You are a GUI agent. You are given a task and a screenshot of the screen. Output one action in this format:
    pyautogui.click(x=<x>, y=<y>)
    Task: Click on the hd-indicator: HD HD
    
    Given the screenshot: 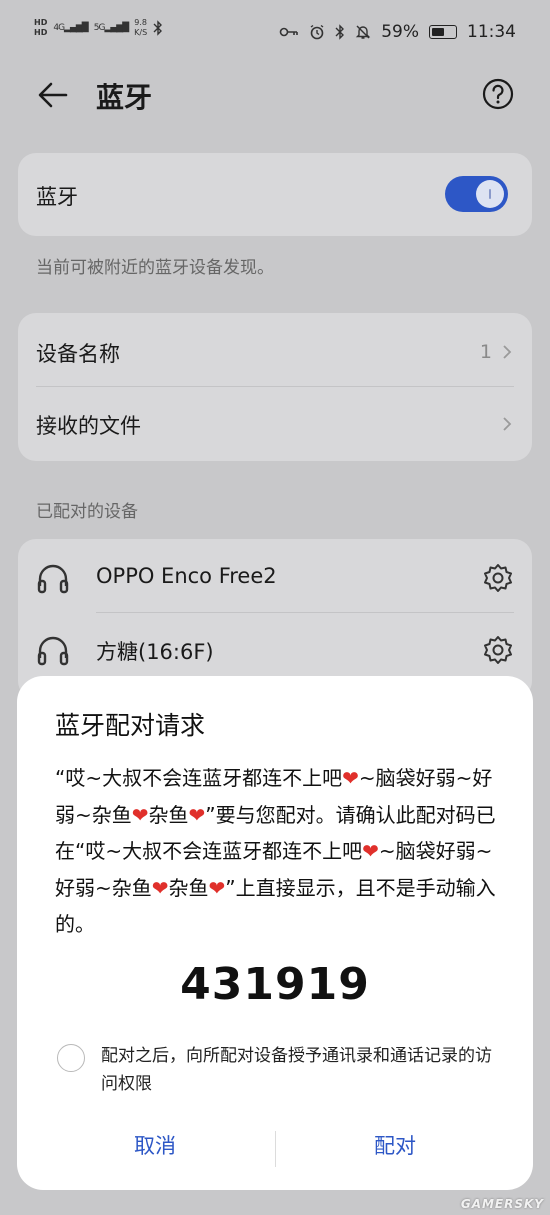 What is the action you would take?
    pyautogui.click(x=40, y=28)
    